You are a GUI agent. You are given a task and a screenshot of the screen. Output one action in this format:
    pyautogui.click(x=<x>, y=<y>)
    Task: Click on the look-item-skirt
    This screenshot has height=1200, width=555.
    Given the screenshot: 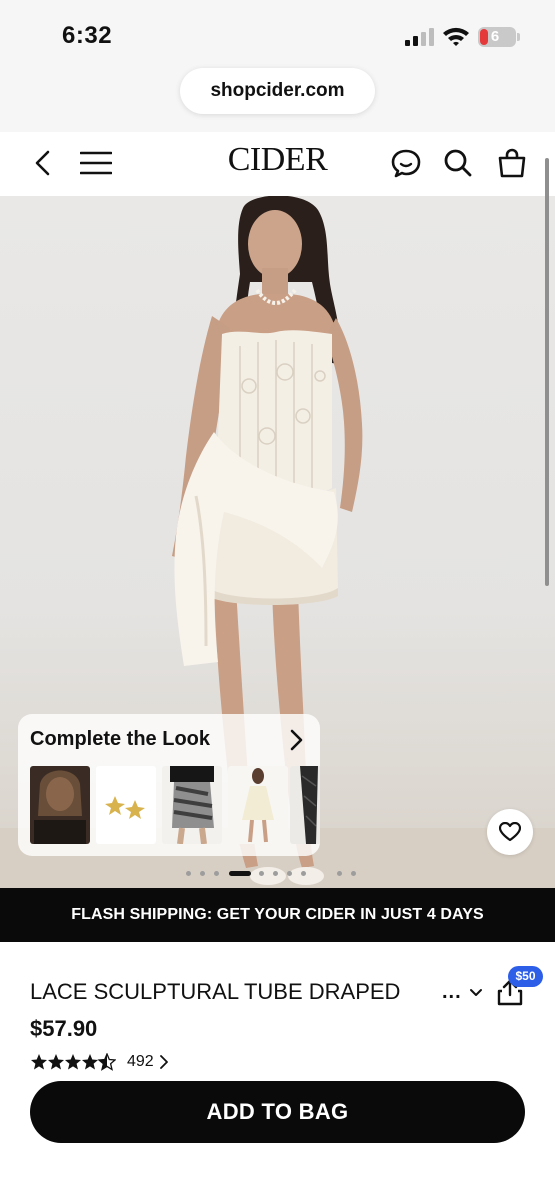 What is the action you would take?
    pyautogui.click(x=192, y=805)
    